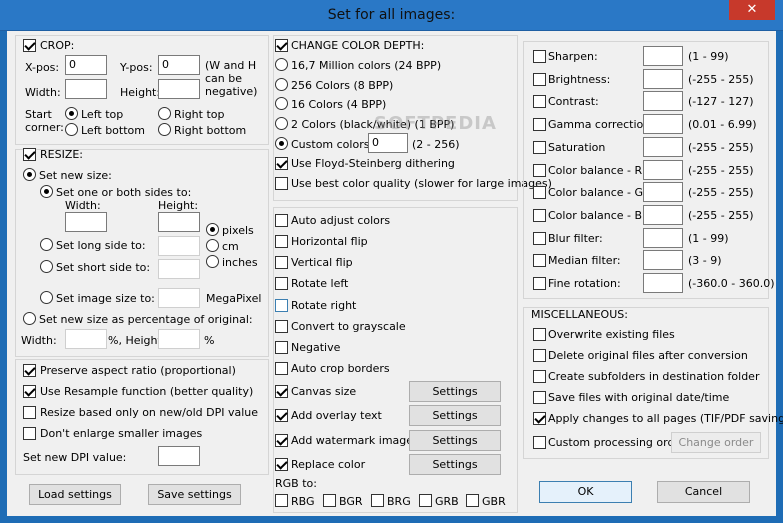  I want to click on load-settings-button: Load settings, so click(75, 494).